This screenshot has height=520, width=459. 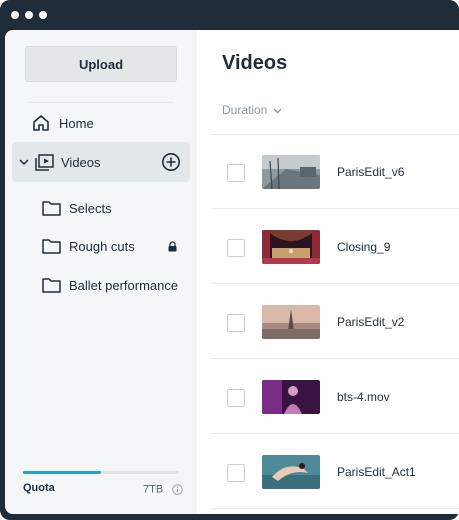 I want to click on video-title: Closing_9, so click(x=363, y=247).